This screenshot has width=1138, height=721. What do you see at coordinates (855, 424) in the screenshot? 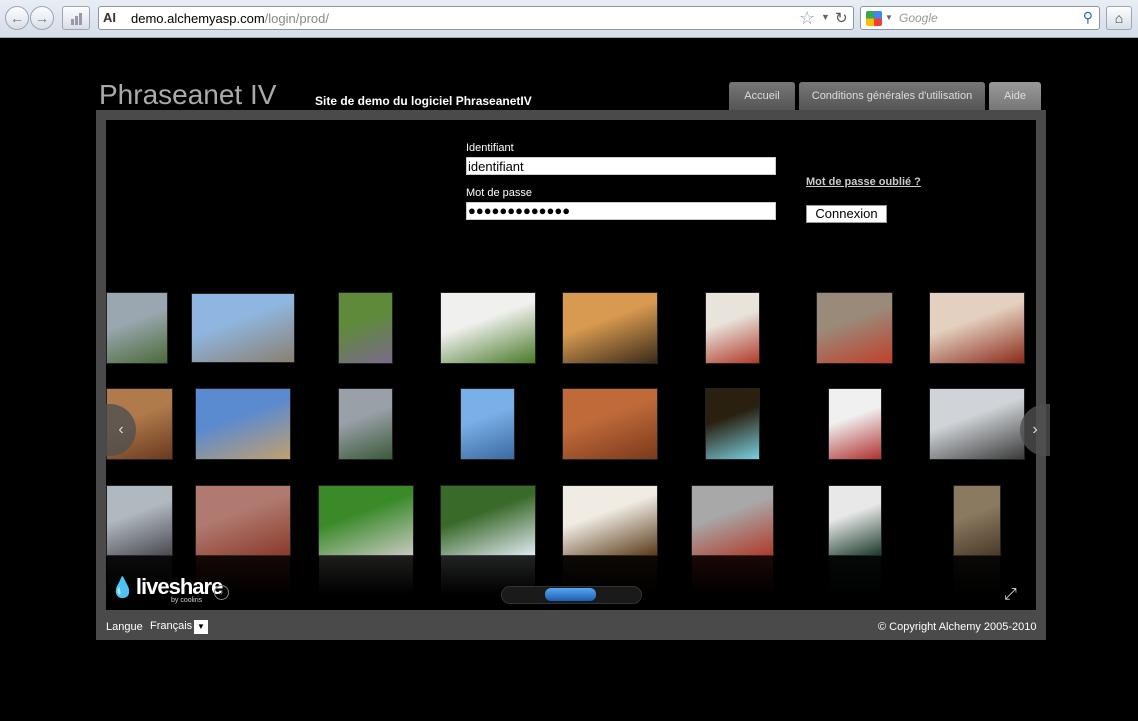
I see `thumb-red-object` at bounding box center [855, 424].